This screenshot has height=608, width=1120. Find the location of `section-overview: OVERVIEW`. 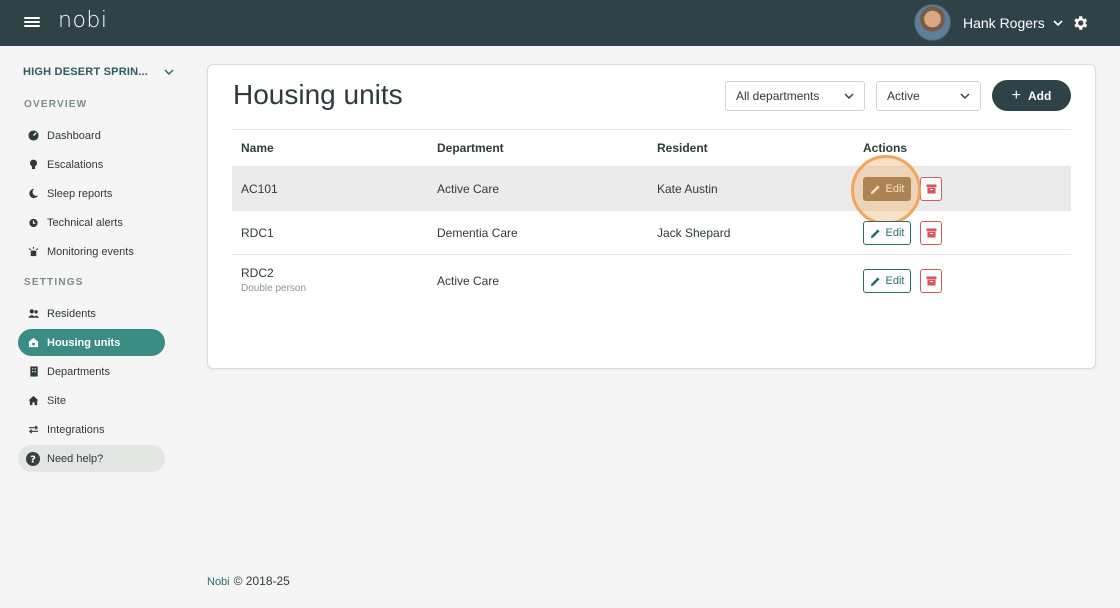

section-overview: OVERVIEW is located at coordinates (56, 104).